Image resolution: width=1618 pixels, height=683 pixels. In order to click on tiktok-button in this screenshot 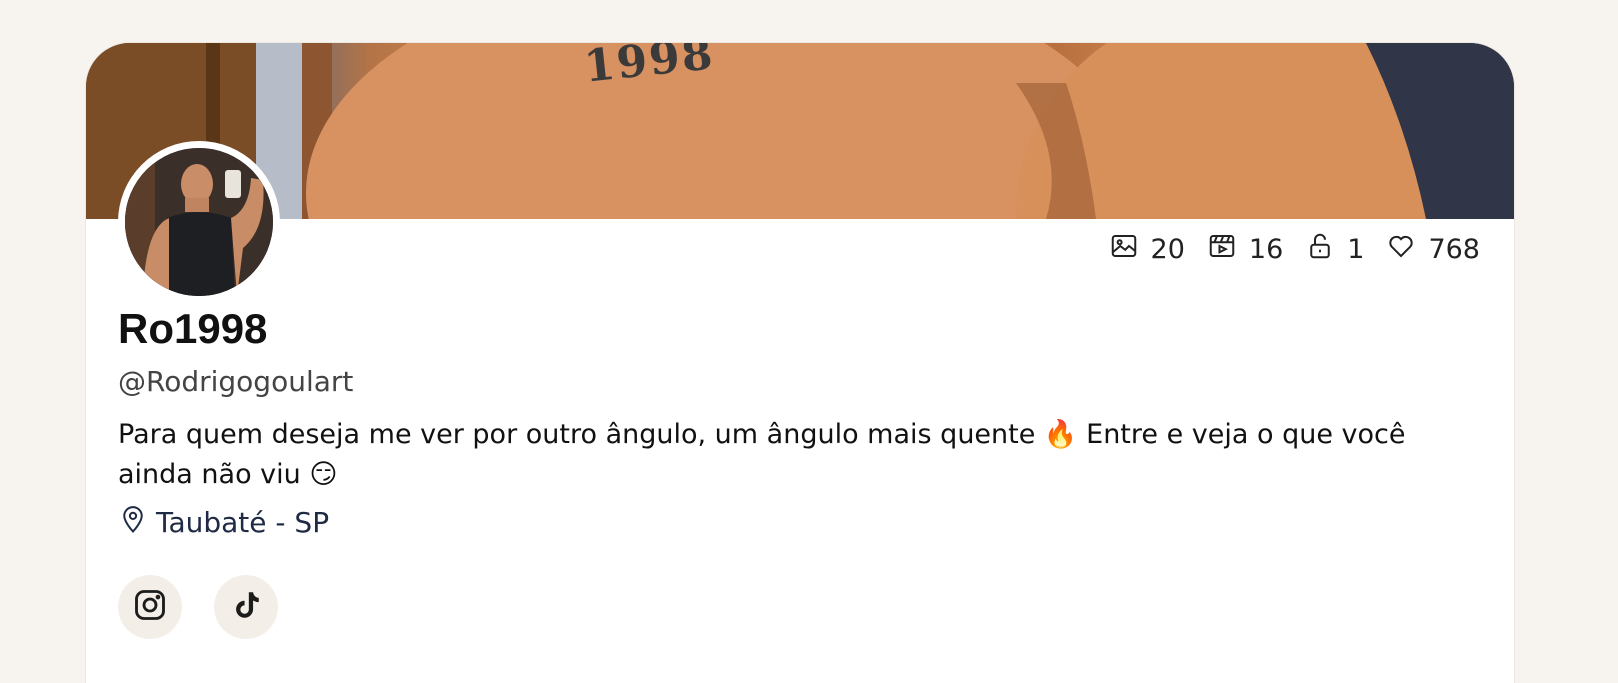, I will do `click(246, 607)`.